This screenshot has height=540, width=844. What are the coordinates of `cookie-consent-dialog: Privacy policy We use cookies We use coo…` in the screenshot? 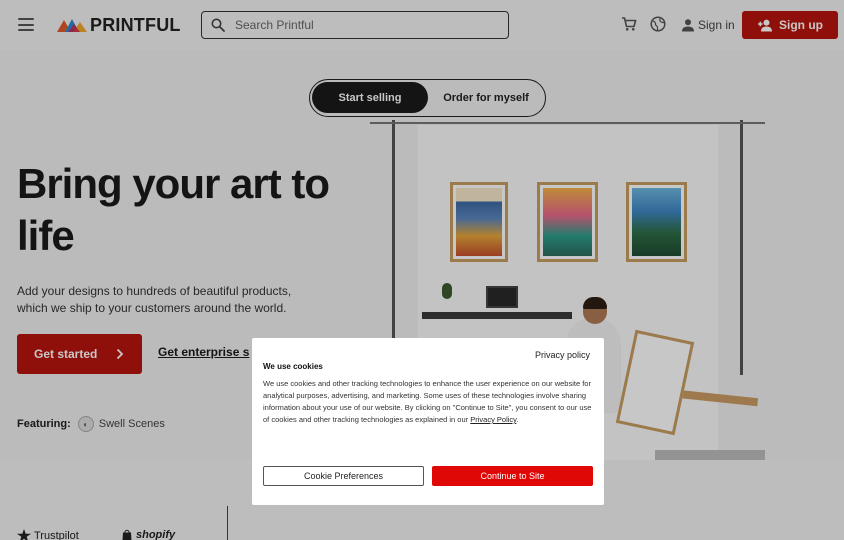 It's located at (428, 421).